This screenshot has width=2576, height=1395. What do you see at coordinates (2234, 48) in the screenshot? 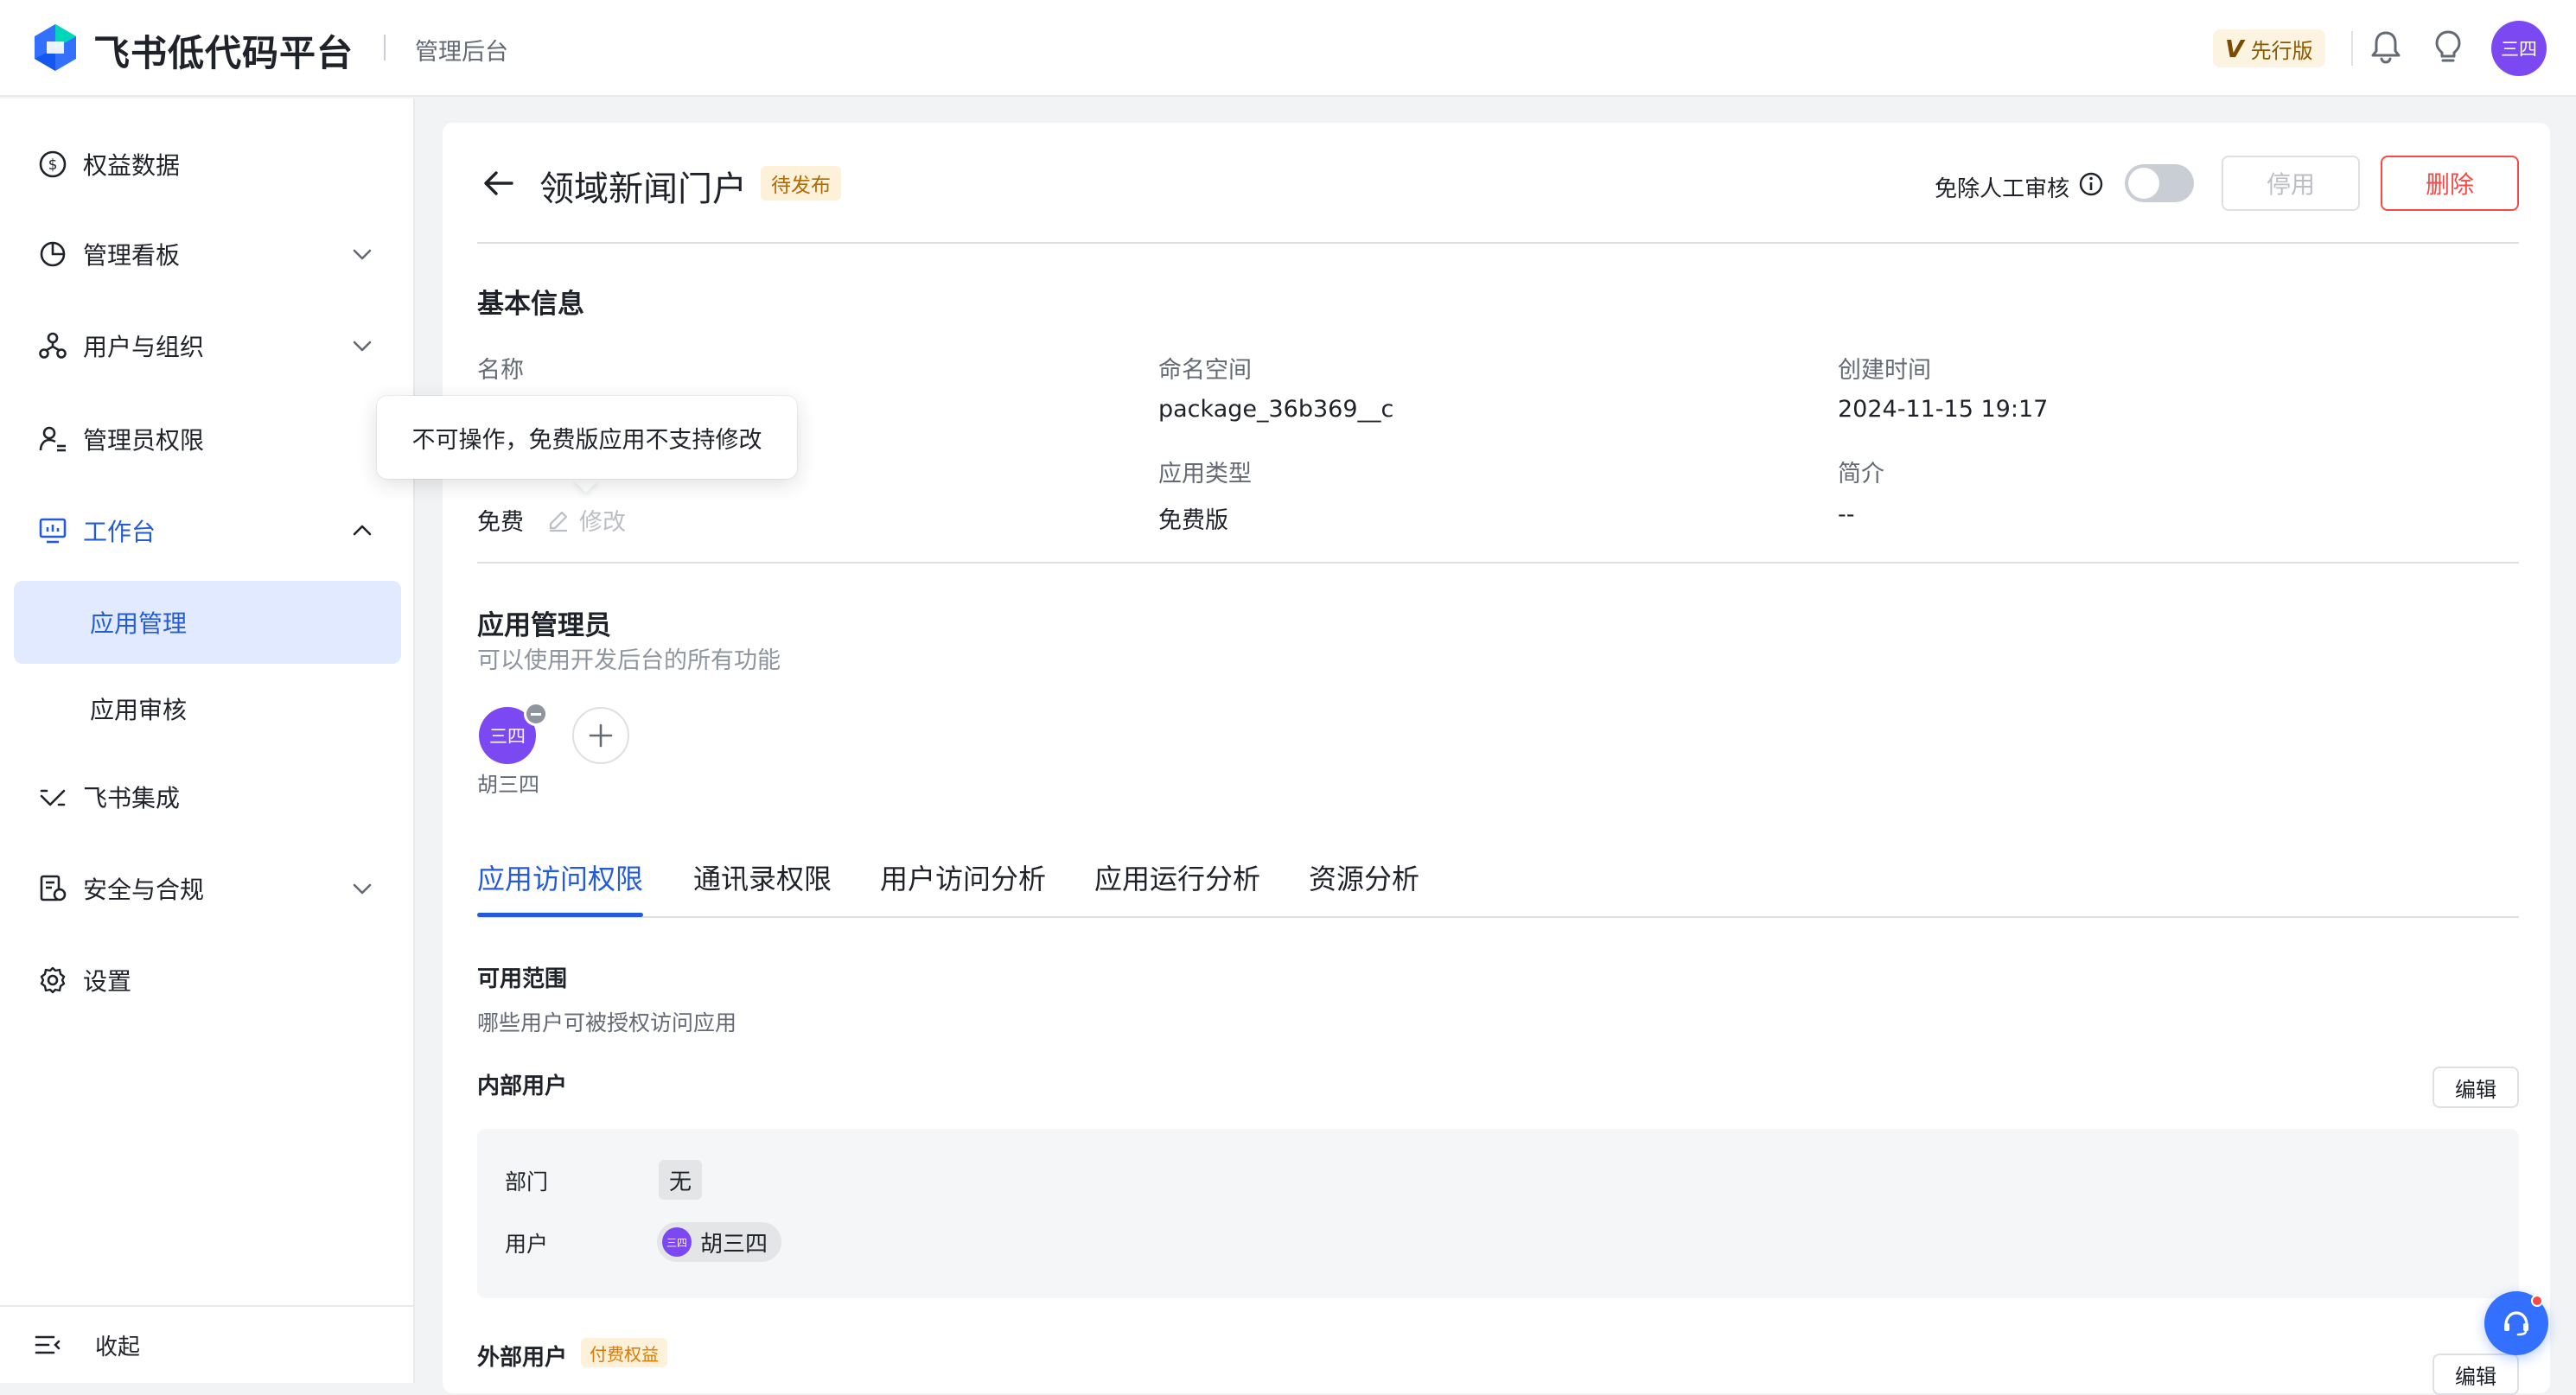
I see `edition-v-mark: V` at bounding box center [2234, 48].